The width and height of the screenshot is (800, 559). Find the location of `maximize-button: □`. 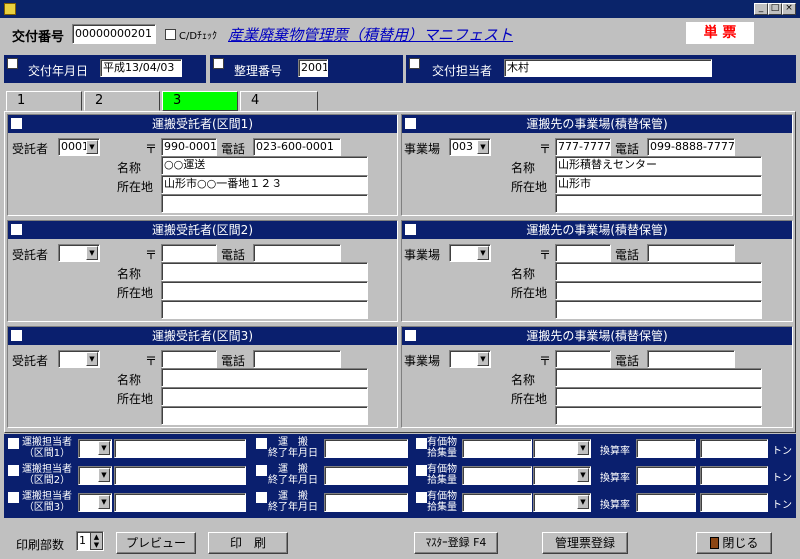

maximize-button: □ is located at coordinates (775, 9).